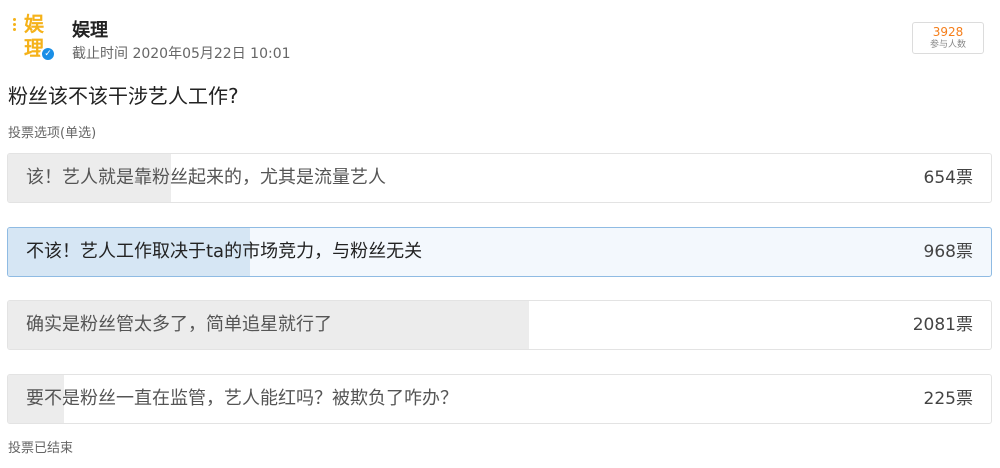 This screenshot has width=1000, height=468. I want to click on verified-badge-icon: ✓, so click(48, 54).